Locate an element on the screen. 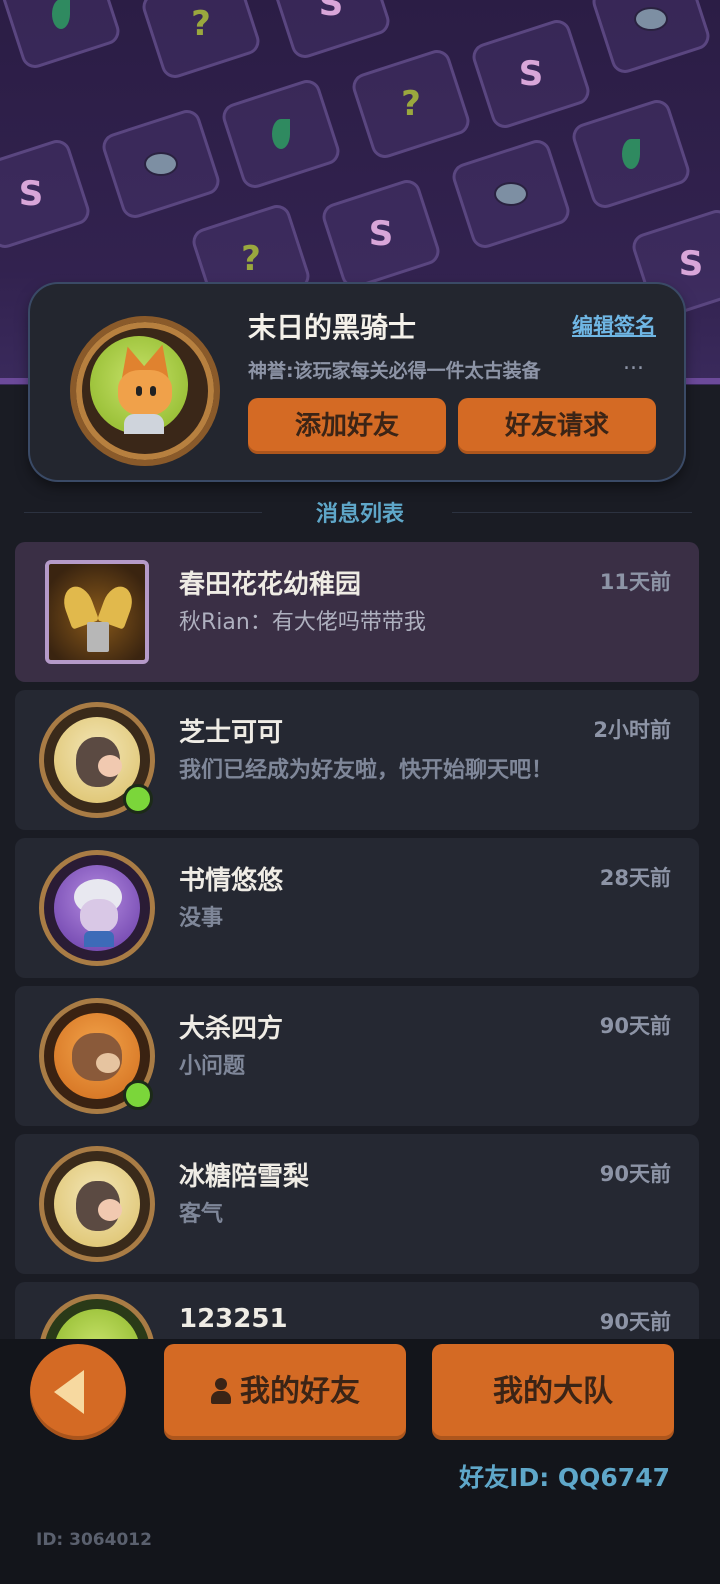 This screenshot has height=1584, width=720. list-item: 书情悠悠 28天前 没事 is located at coordinates (357, 908).